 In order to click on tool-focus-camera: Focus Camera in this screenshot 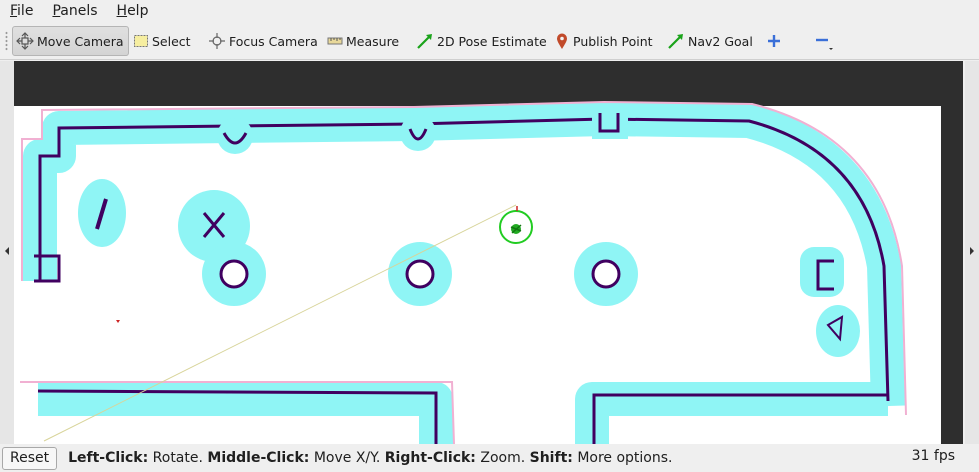, I will do `click(263, 41)`.